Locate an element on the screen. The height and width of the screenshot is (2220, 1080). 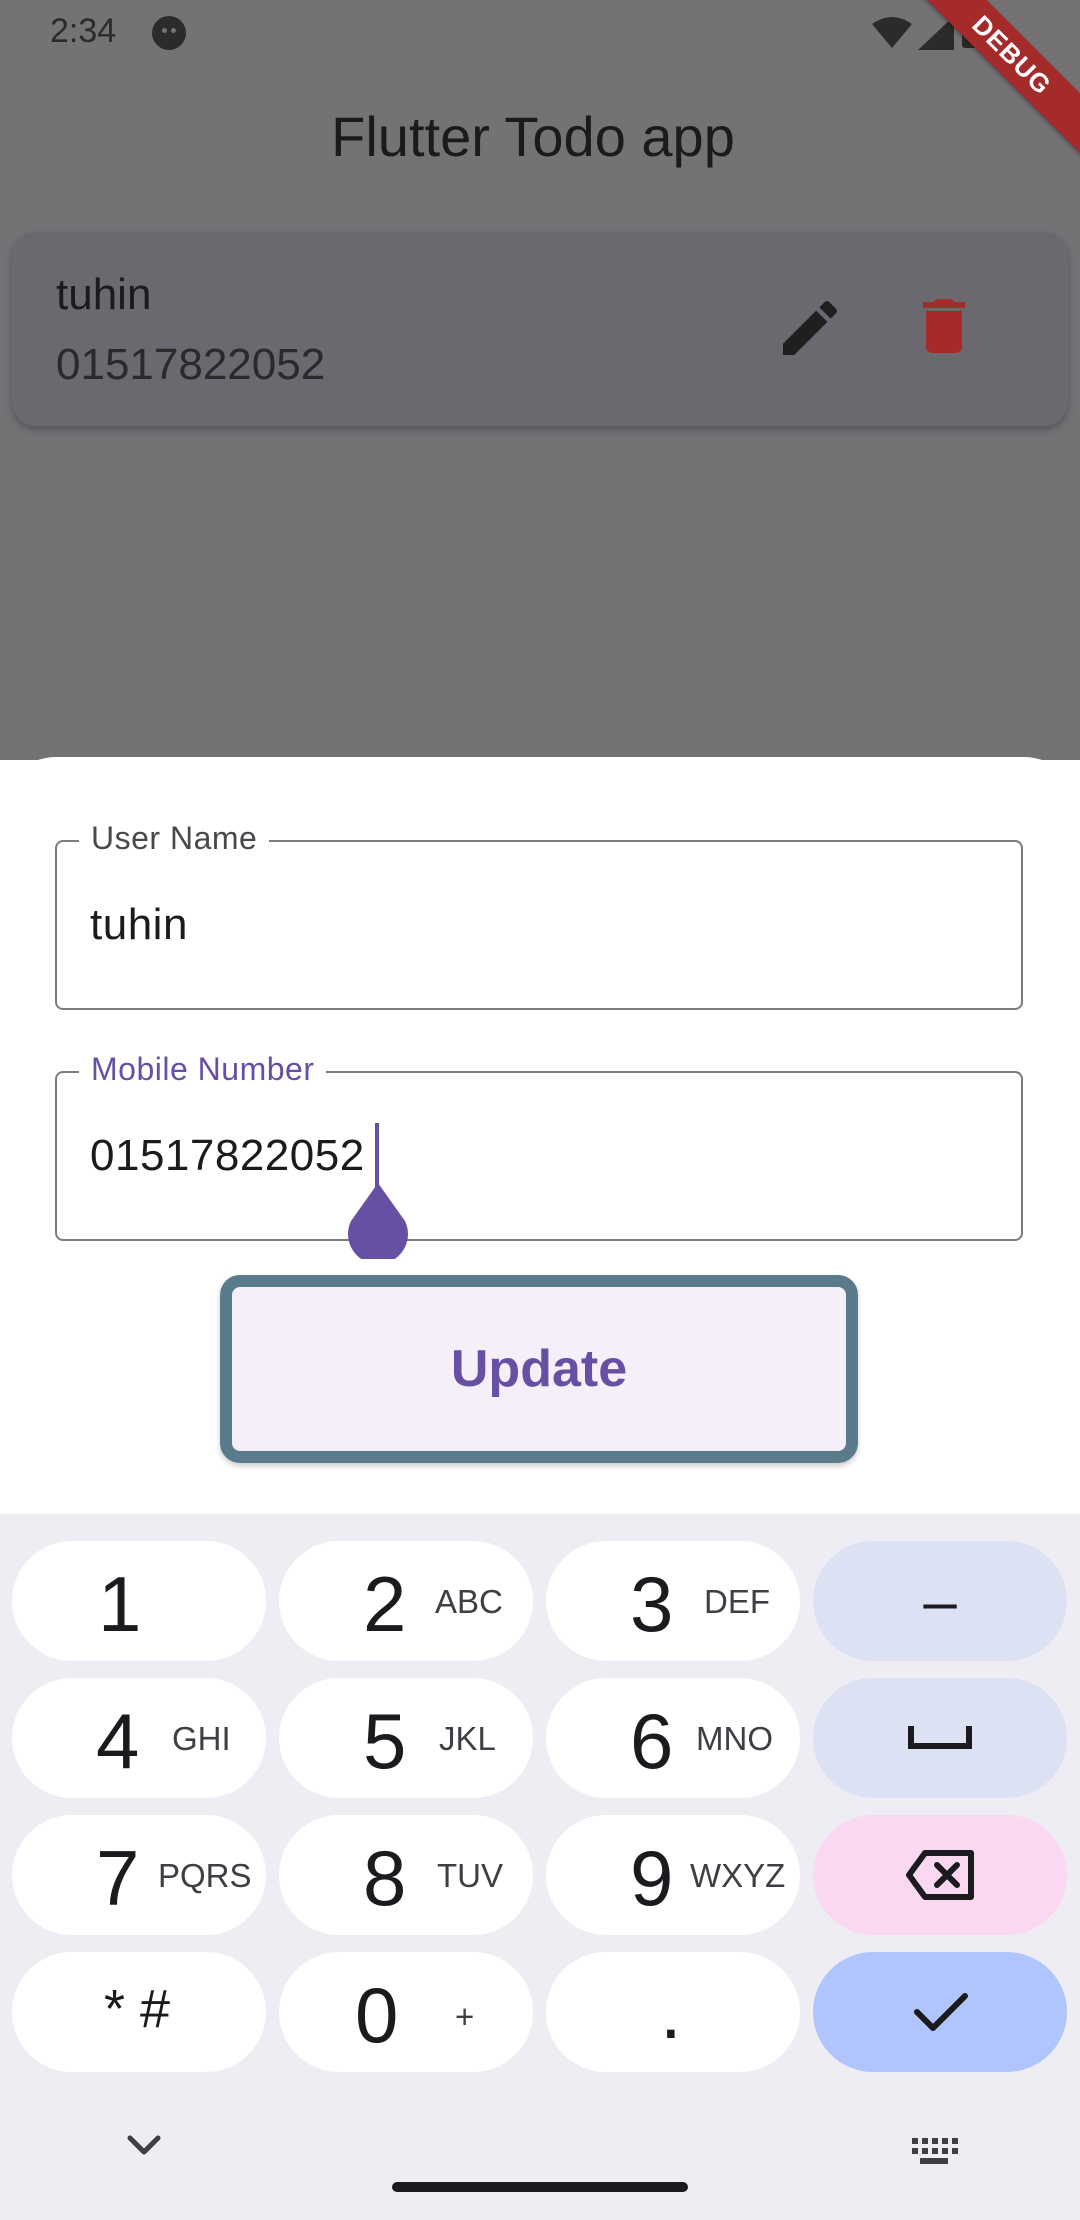
key-9: 9 WXYZ is located at coordinates (673, 1875).